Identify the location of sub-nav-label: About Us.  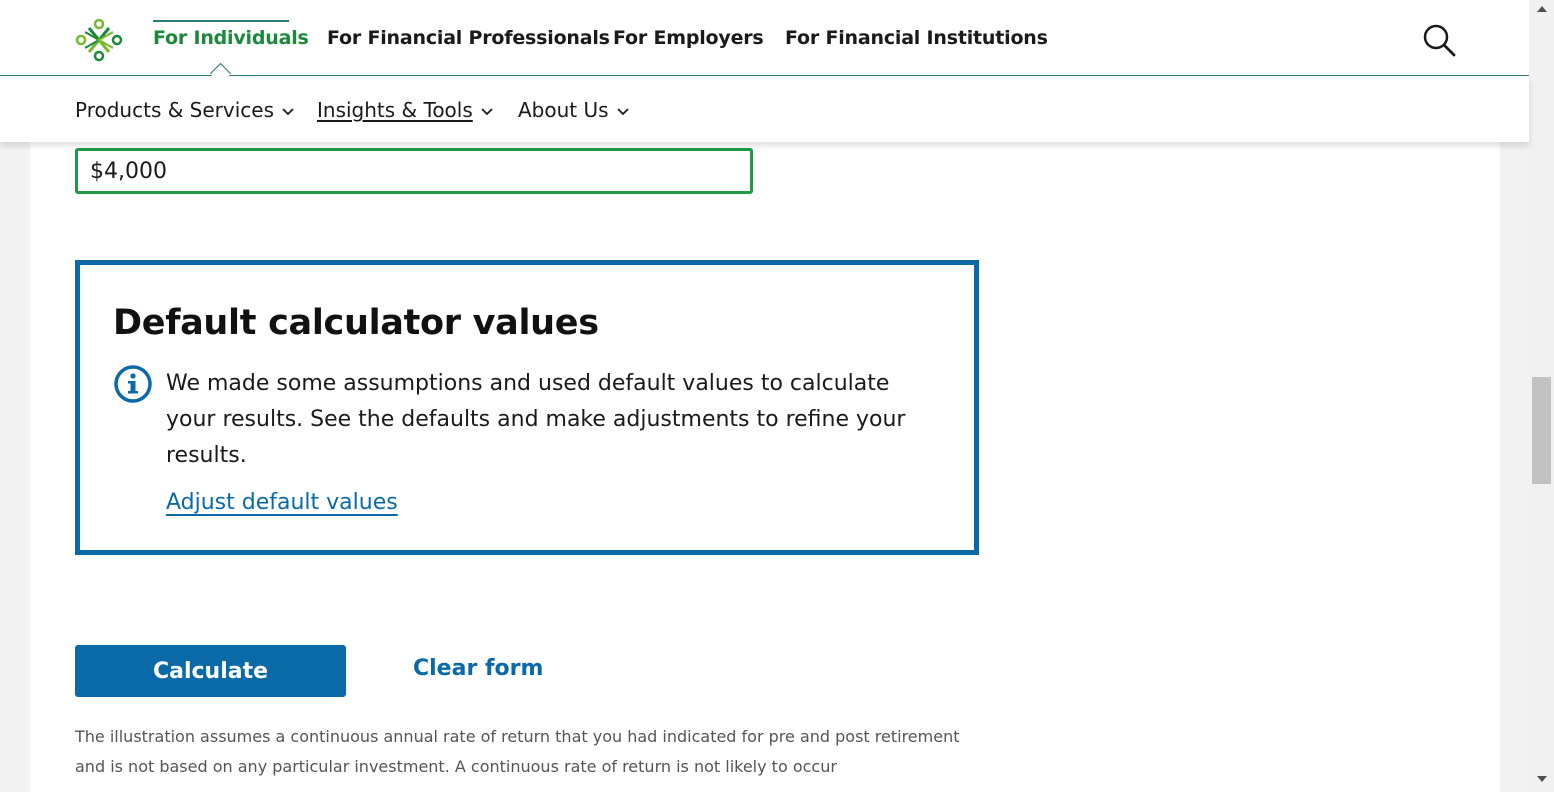
(563, 110).